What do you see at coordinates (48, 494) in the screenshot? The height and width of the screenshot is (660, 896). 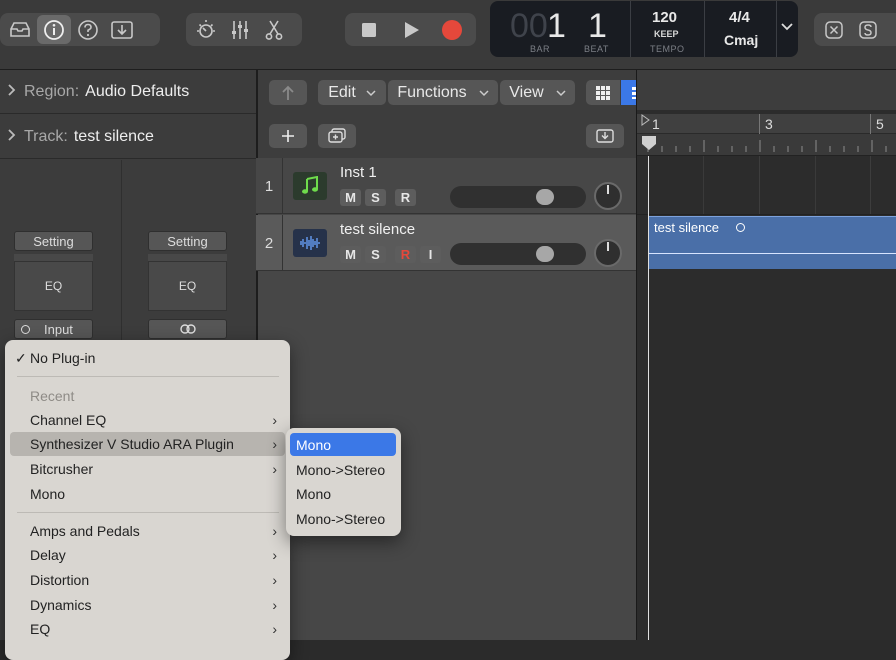 I see `menu-item-label: Mono` at bounding box center [48, 494].